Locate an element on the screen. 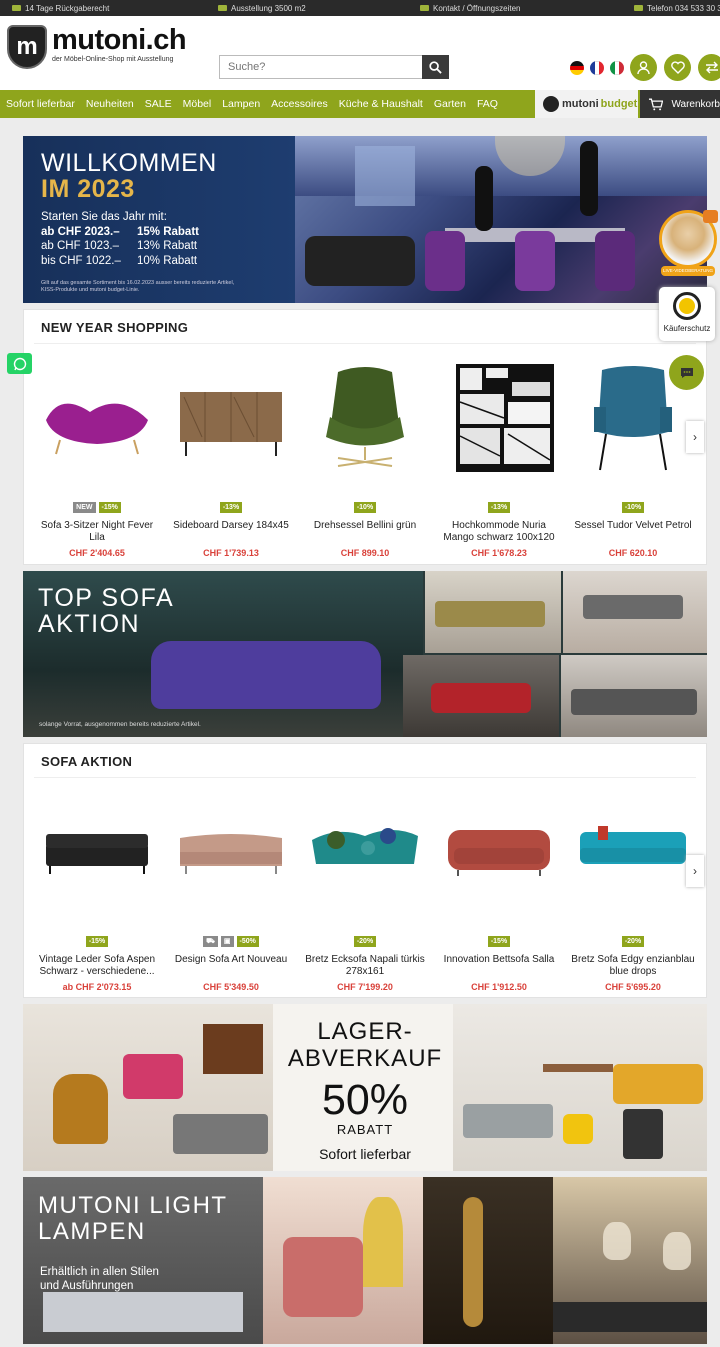 The height and width of the screenshot is (1347, 720). trusted-shops-badge: Käuferschutz is located at coordinates (687, 314).